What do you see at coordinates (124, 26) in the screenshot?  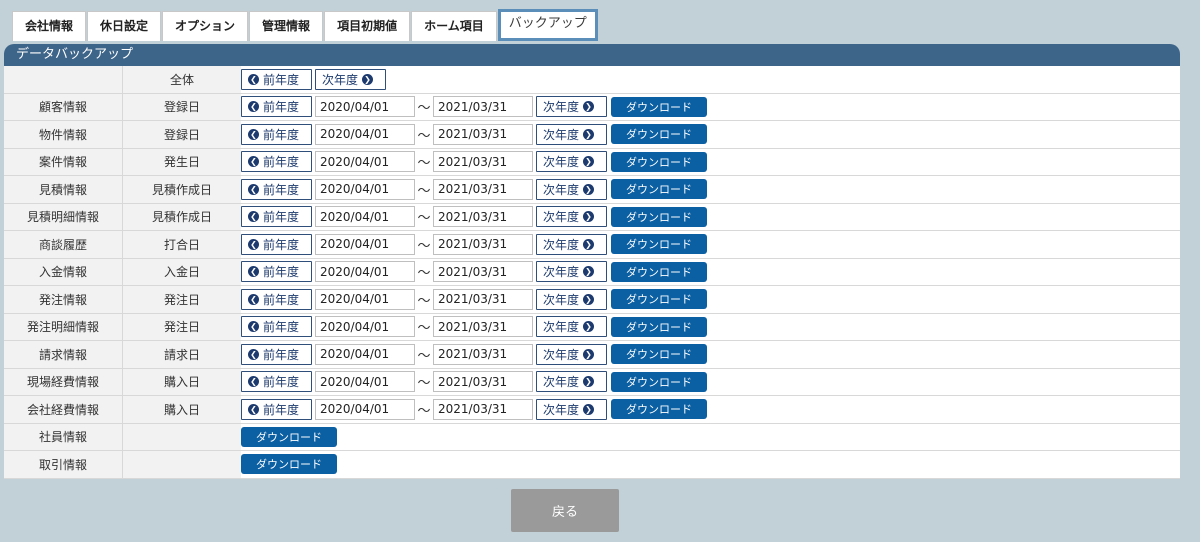 I see `tab-holiday-settings: 休日設定` at bounding box center [124, 26].